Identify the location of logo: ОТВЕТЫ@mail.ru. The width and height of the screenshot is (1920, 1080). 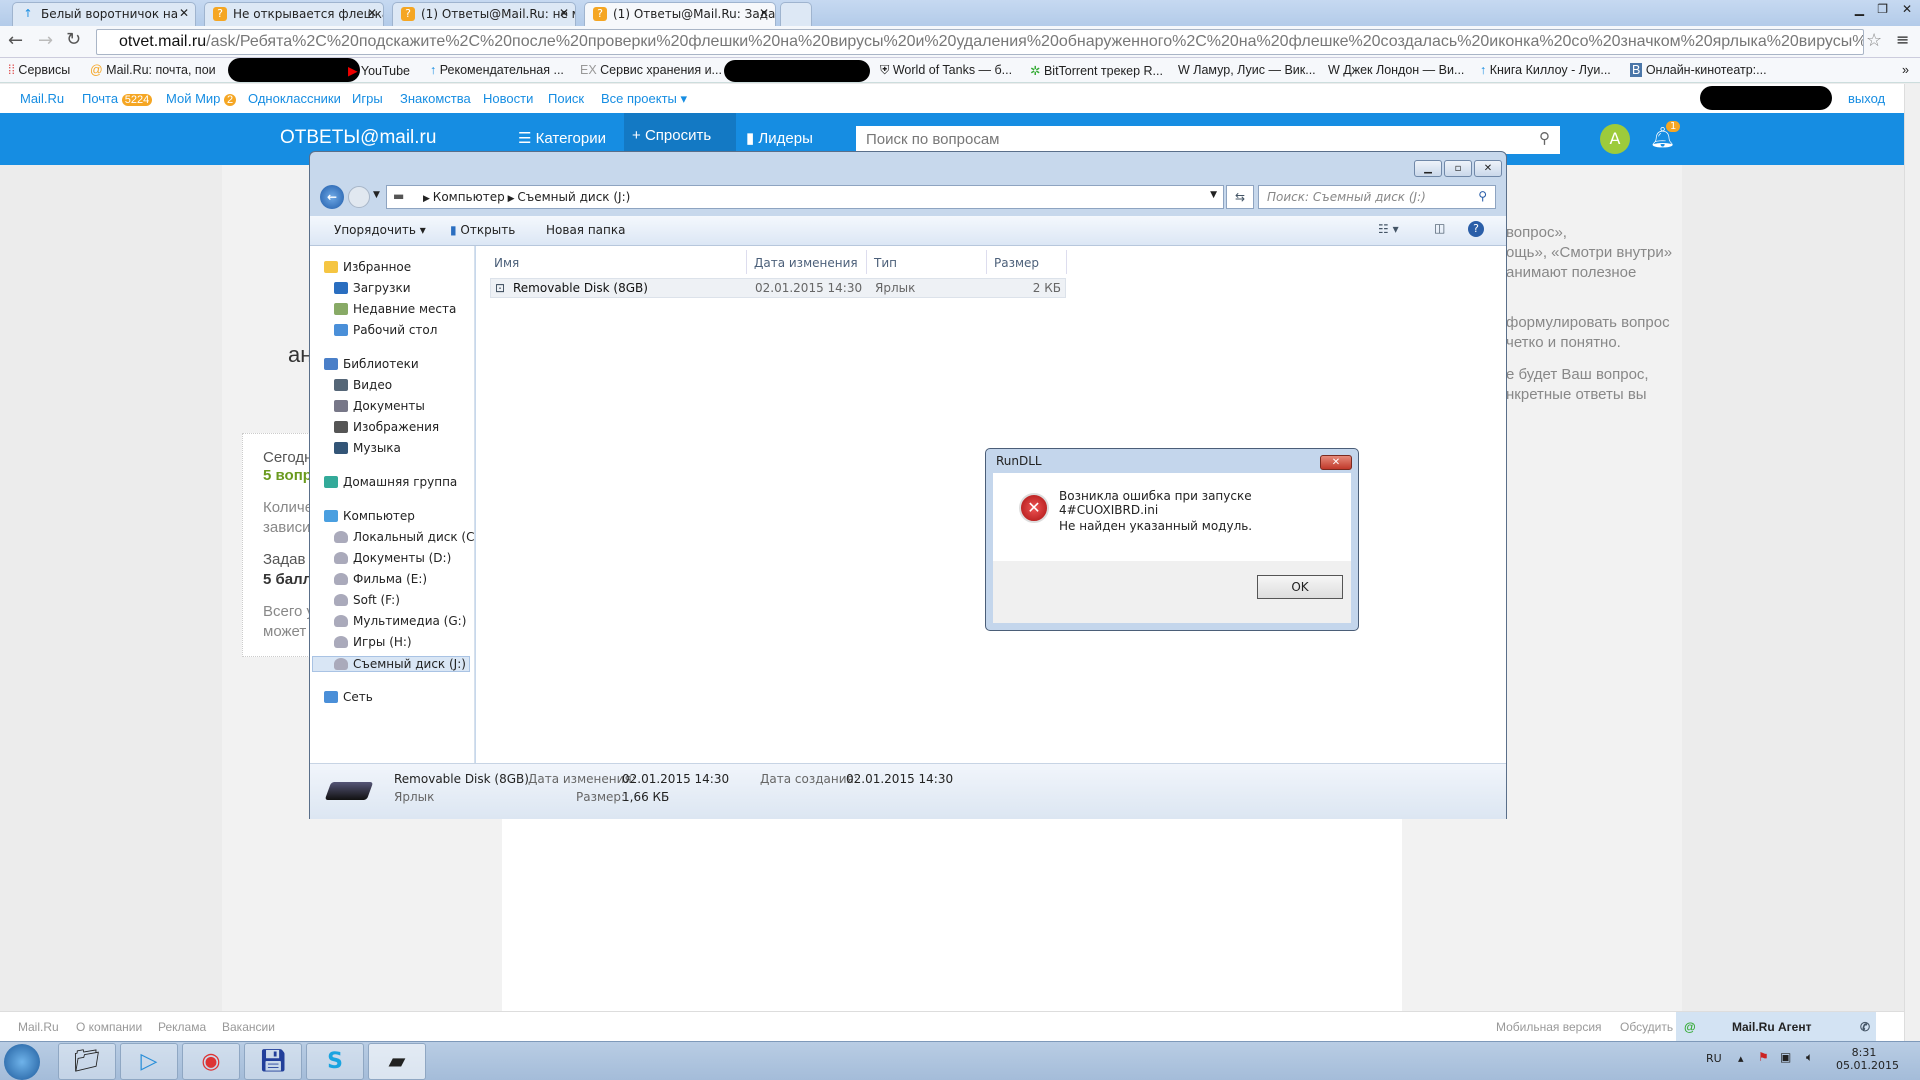
(358, 138).